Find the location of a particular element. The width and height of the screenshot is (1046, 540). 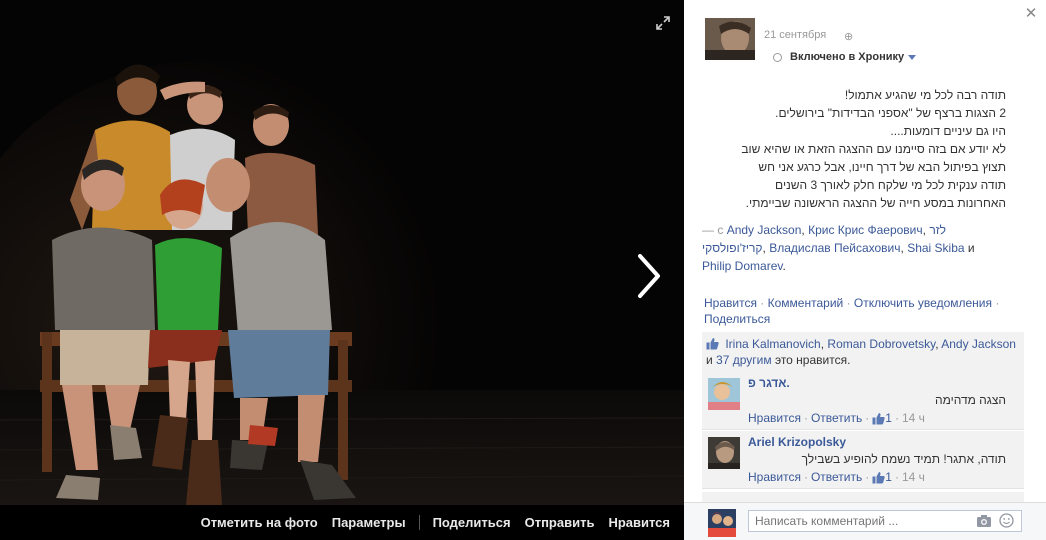

timeline-label: Включено в Хронику is located at coordinates (847, 57).